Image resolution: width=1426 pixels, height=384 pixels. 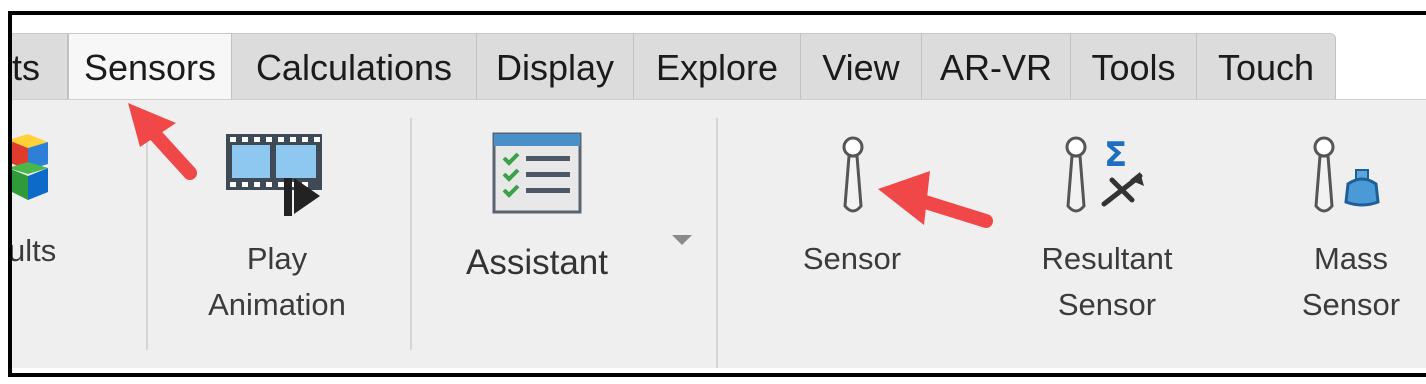 I want to click on mass-label: Mass, so click(x=1351, y=258).